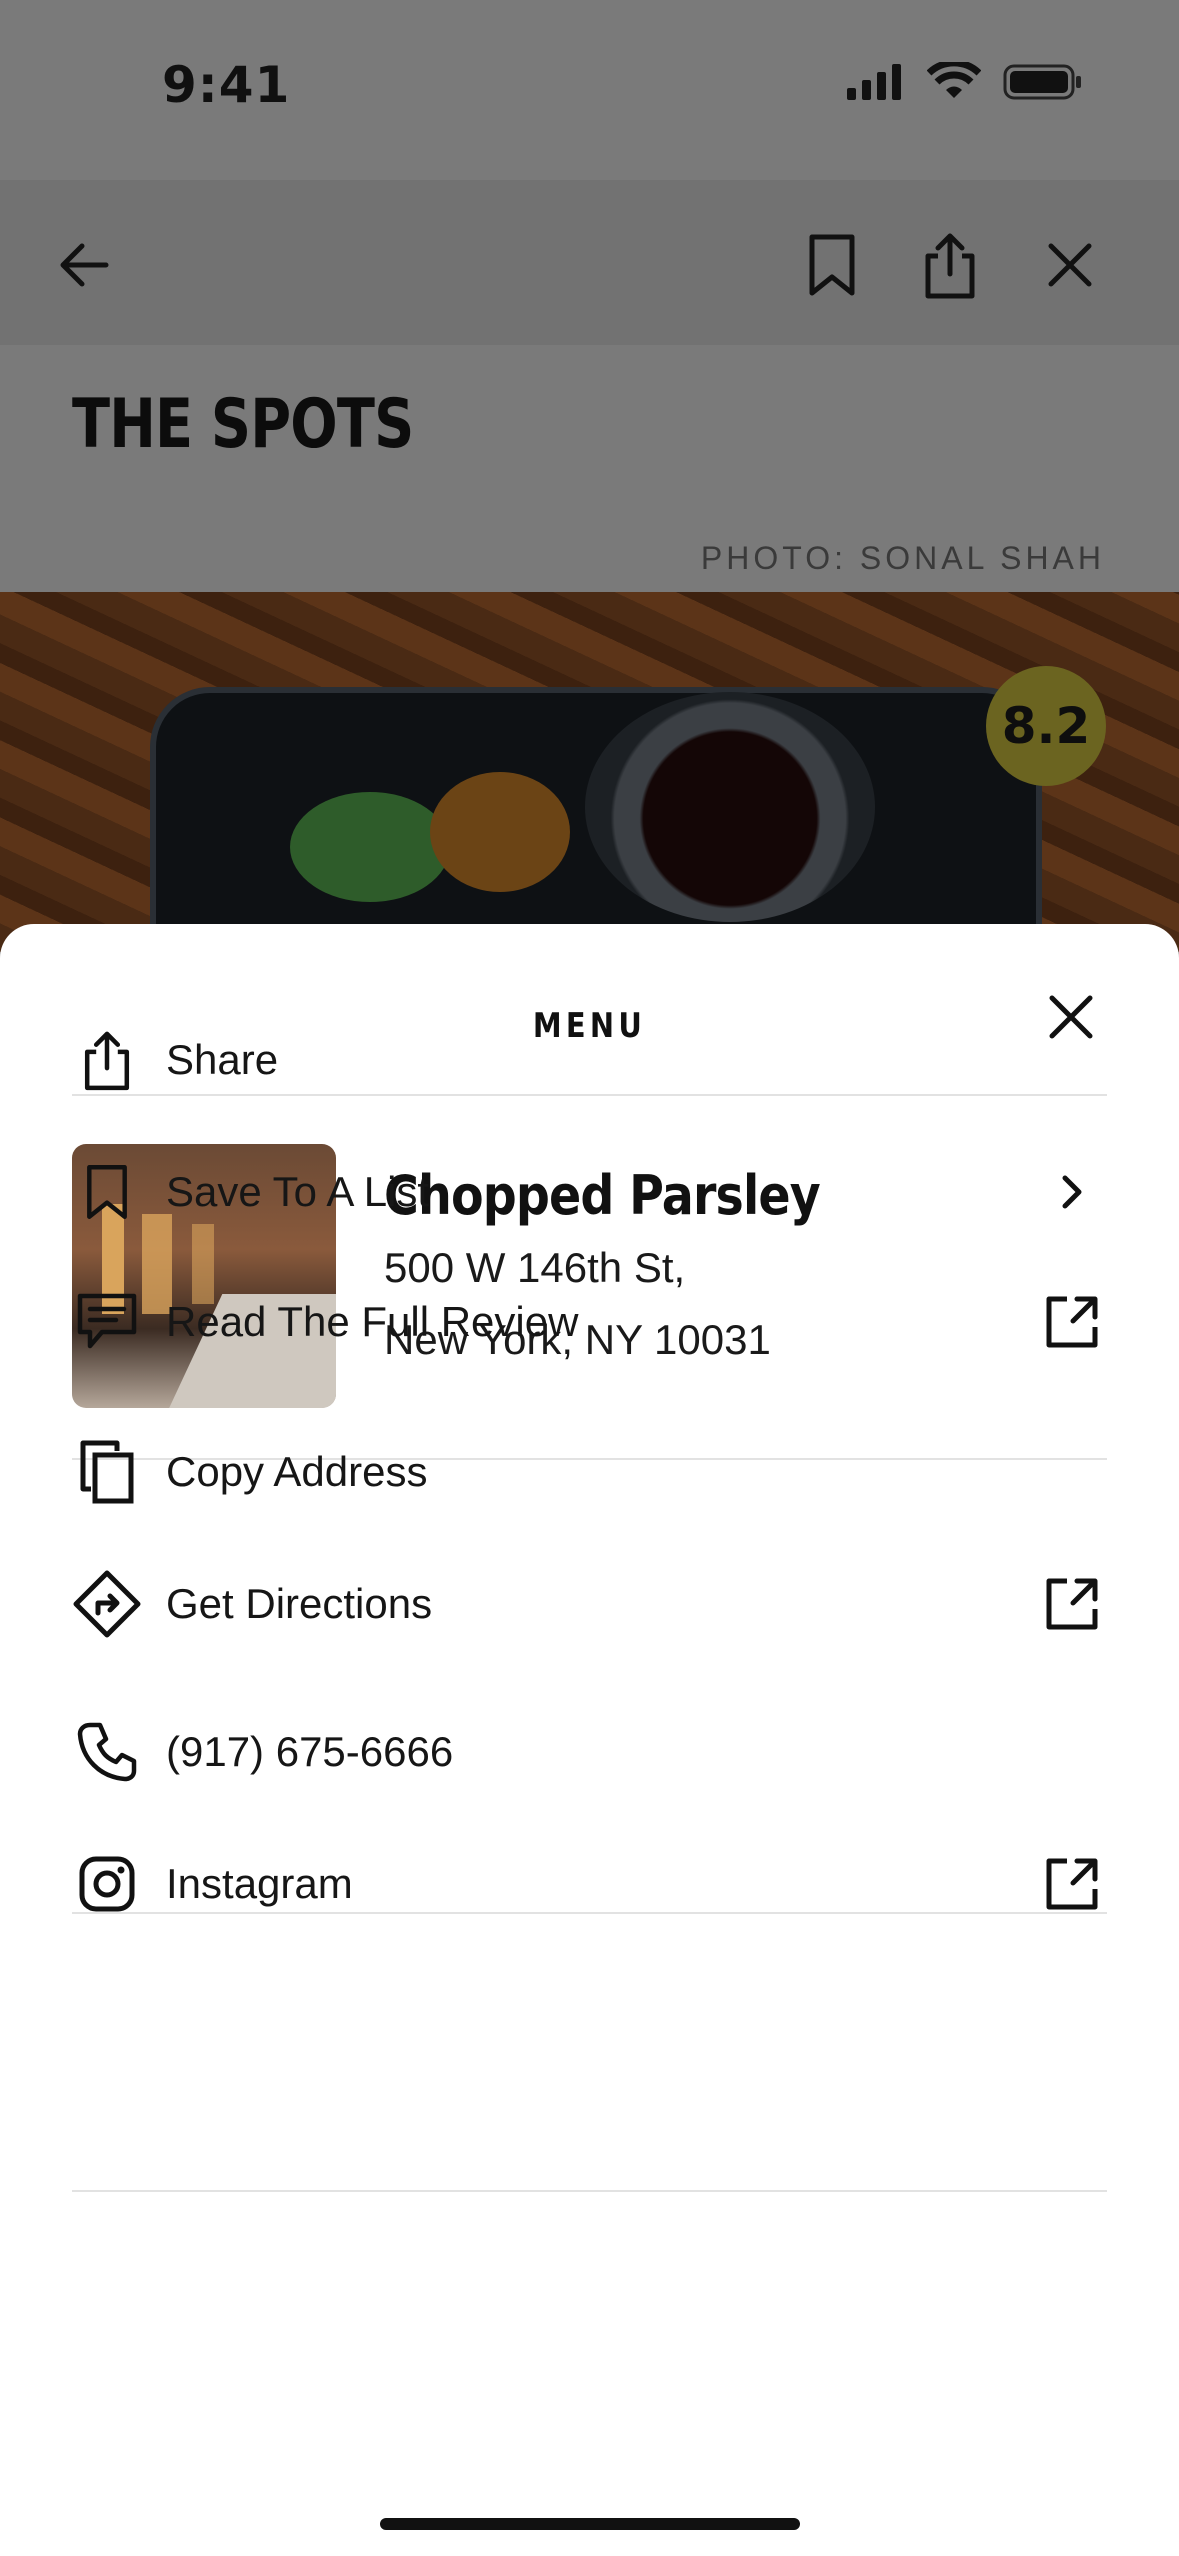  I want to click on cellular-signal-icon, so click(875, 82).